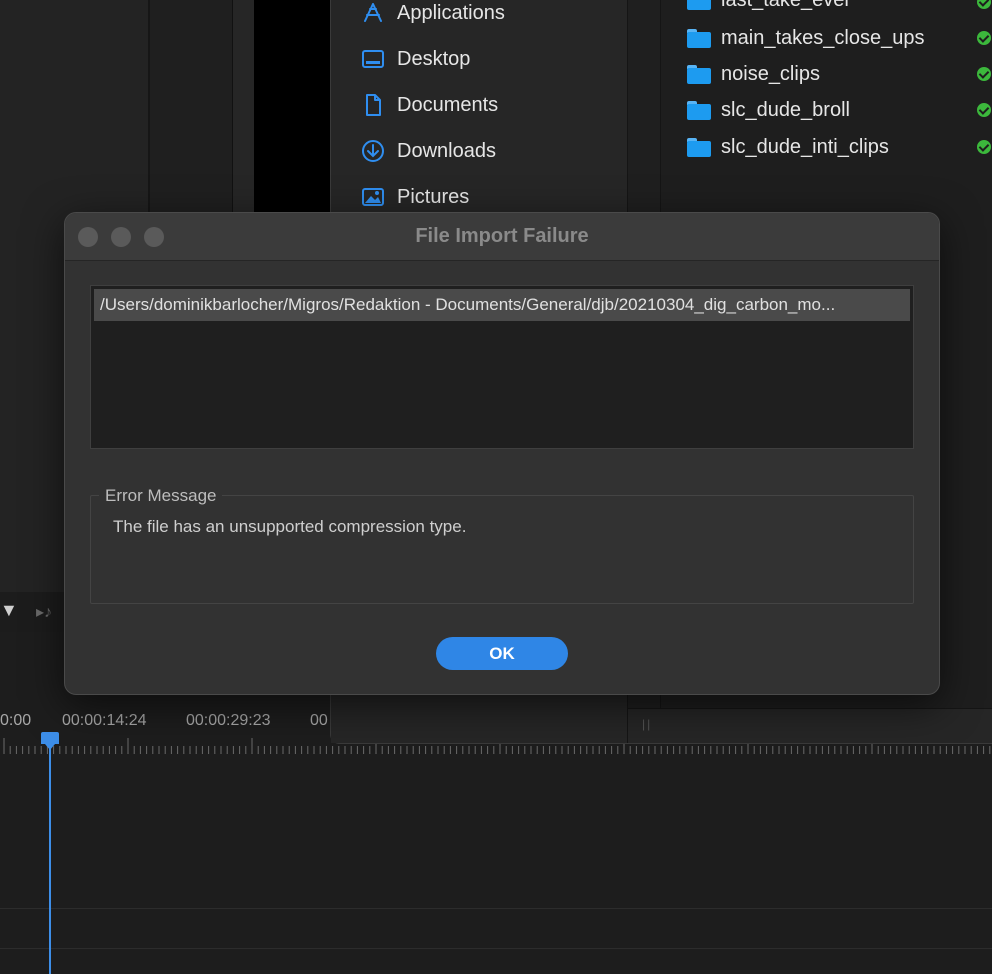 The image size is (992, 974). What do you see at coordinates (319, 720) in the screenshot?
I see `timecode-label: 00` at bounding box center [319, 720].